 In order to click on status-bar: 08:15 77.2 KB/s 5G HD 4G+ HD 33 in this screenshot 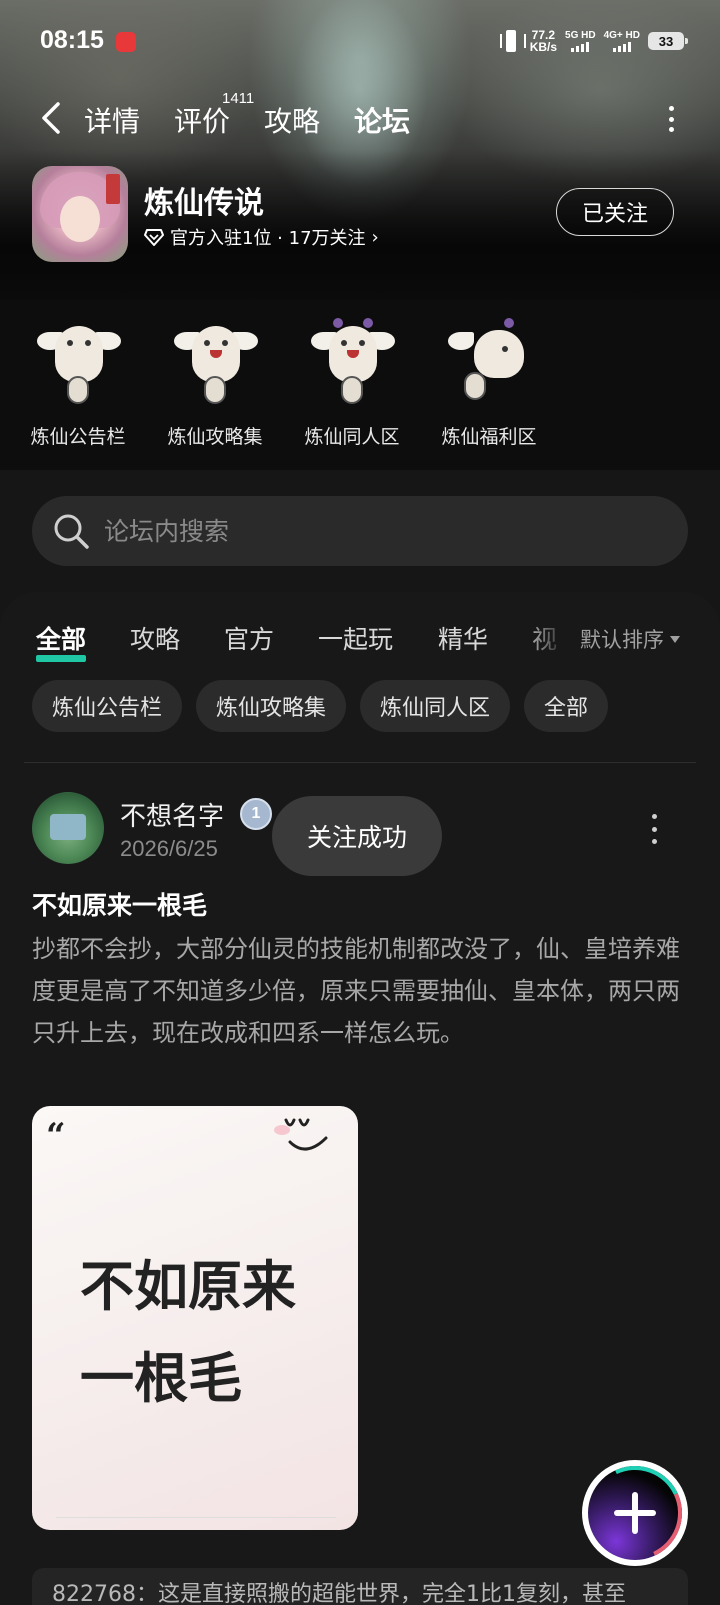, I will do `click(360, 42)`.